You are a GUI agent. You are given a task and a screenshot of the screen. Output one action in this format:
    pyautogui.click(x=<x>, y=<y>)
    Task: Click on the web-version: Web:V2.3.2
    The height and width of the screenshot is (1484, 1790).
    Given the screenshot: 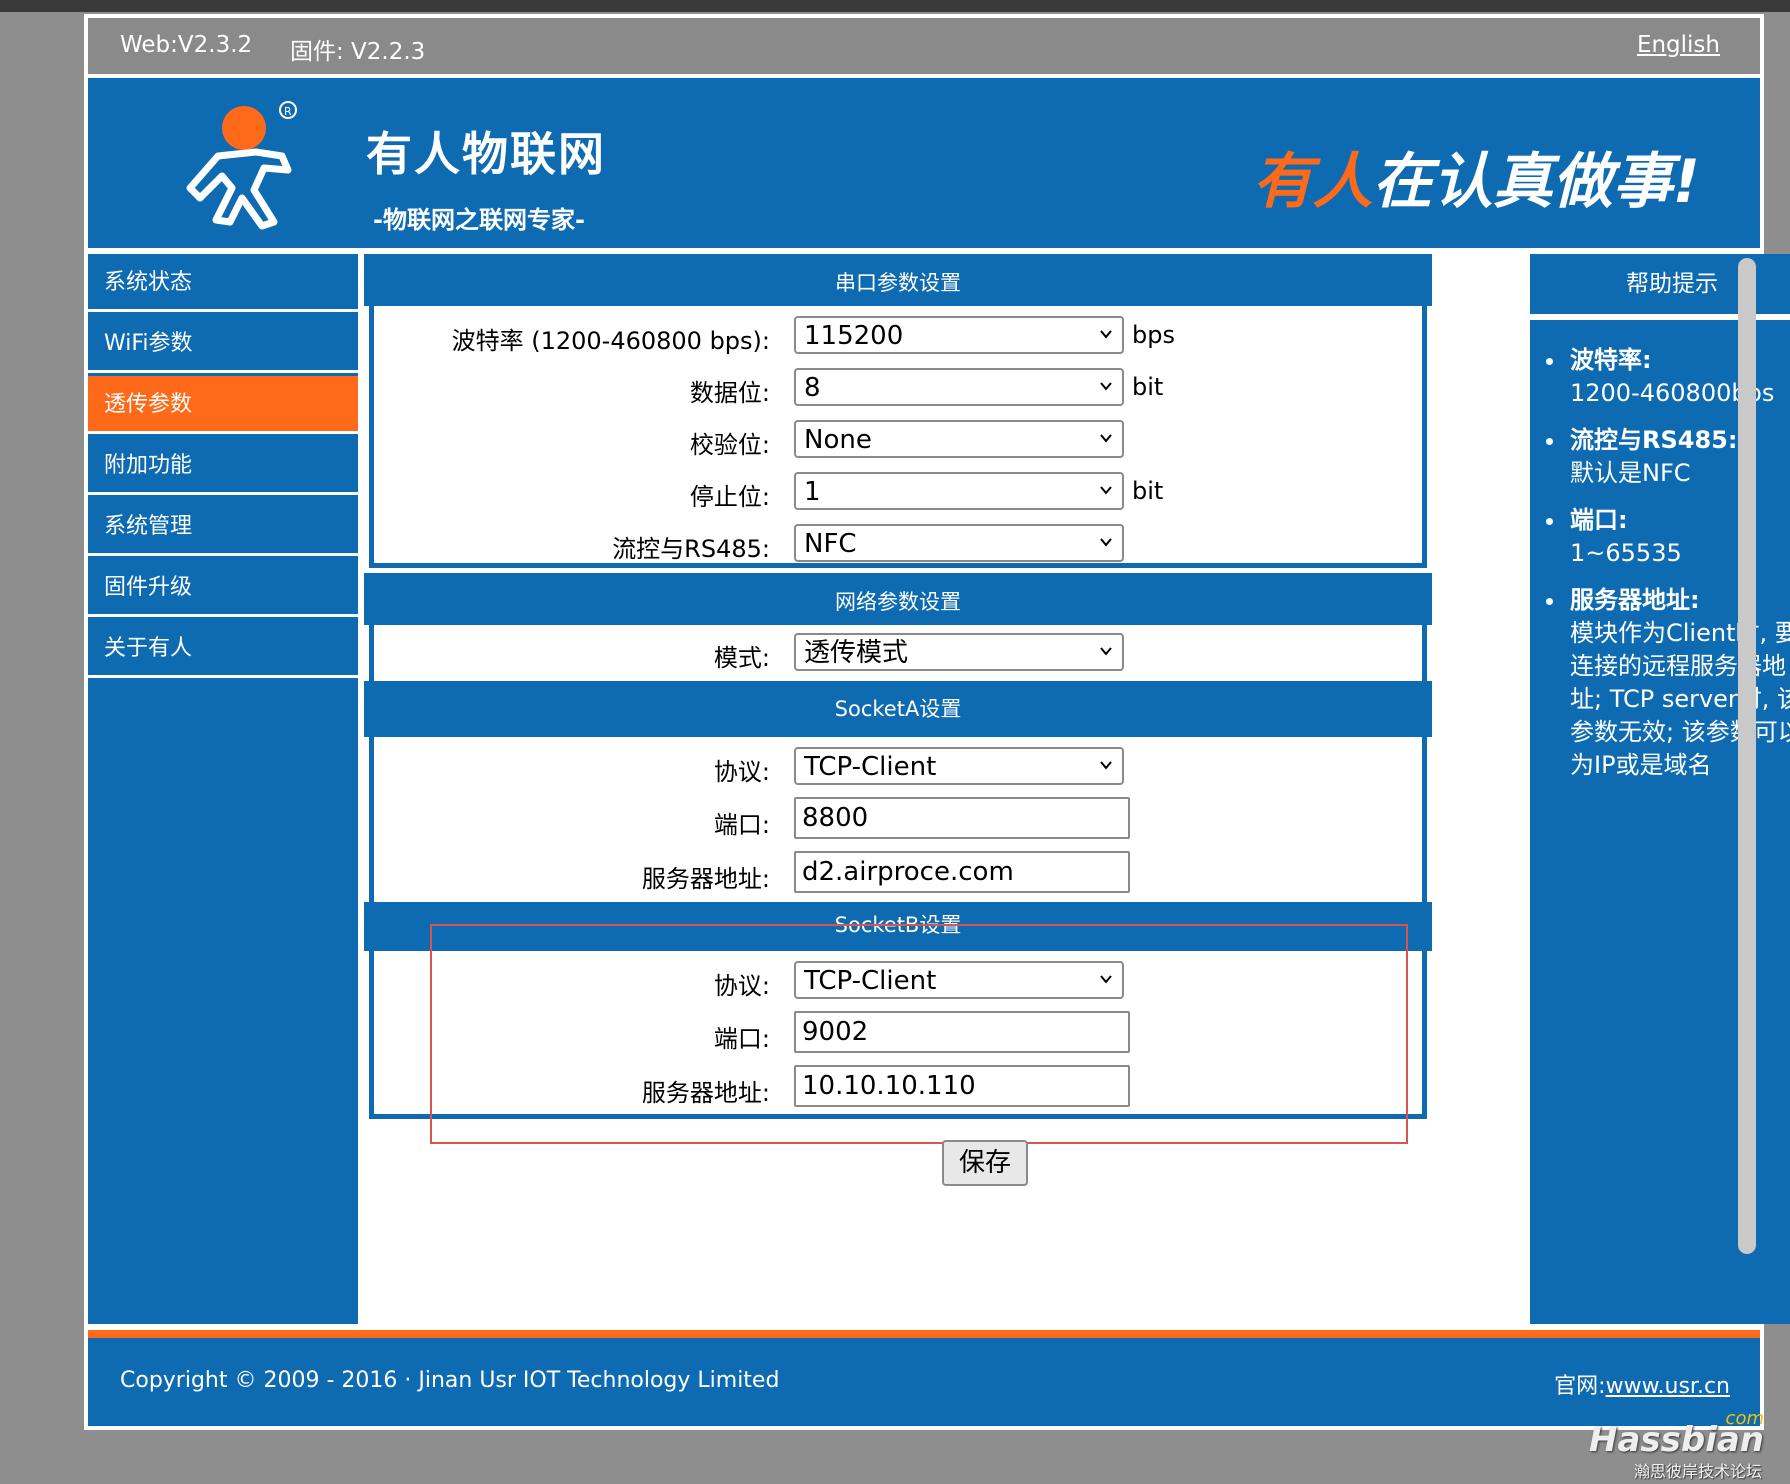 What is the action you would take?
    pyautogui.click(x=186, y=45)
    